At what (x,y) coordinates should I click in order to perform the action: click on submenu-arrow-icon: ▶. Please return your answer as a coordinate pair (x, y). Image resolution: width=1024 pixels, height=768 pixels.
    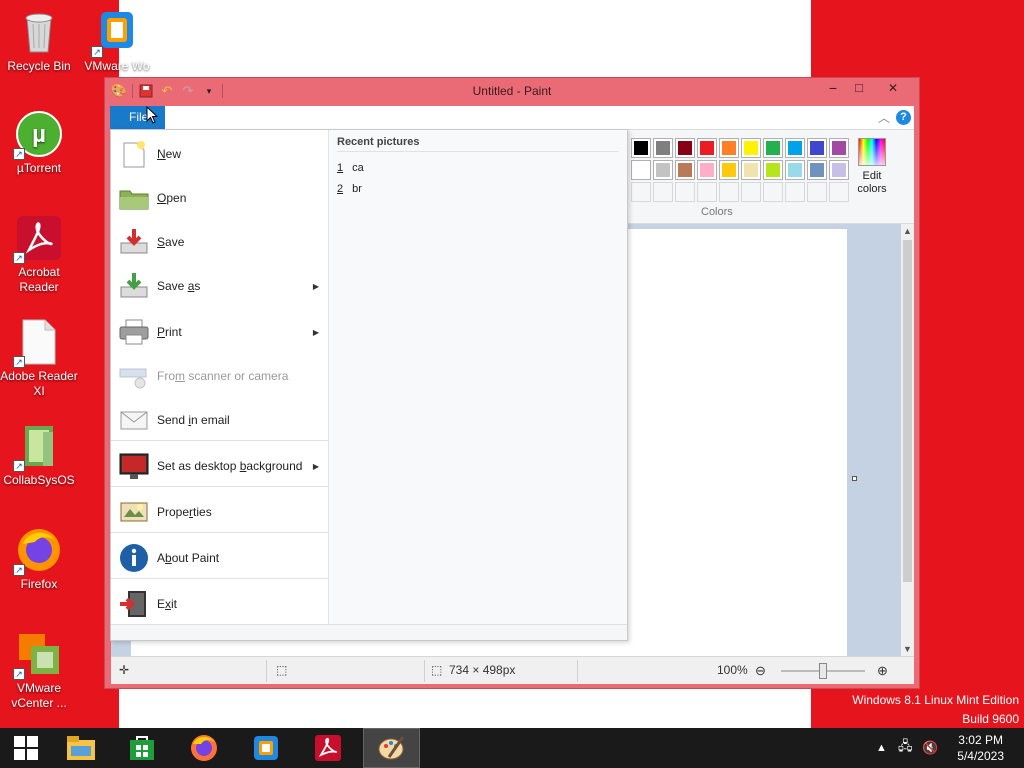
    Looking at the image, I should click on (315, 286).